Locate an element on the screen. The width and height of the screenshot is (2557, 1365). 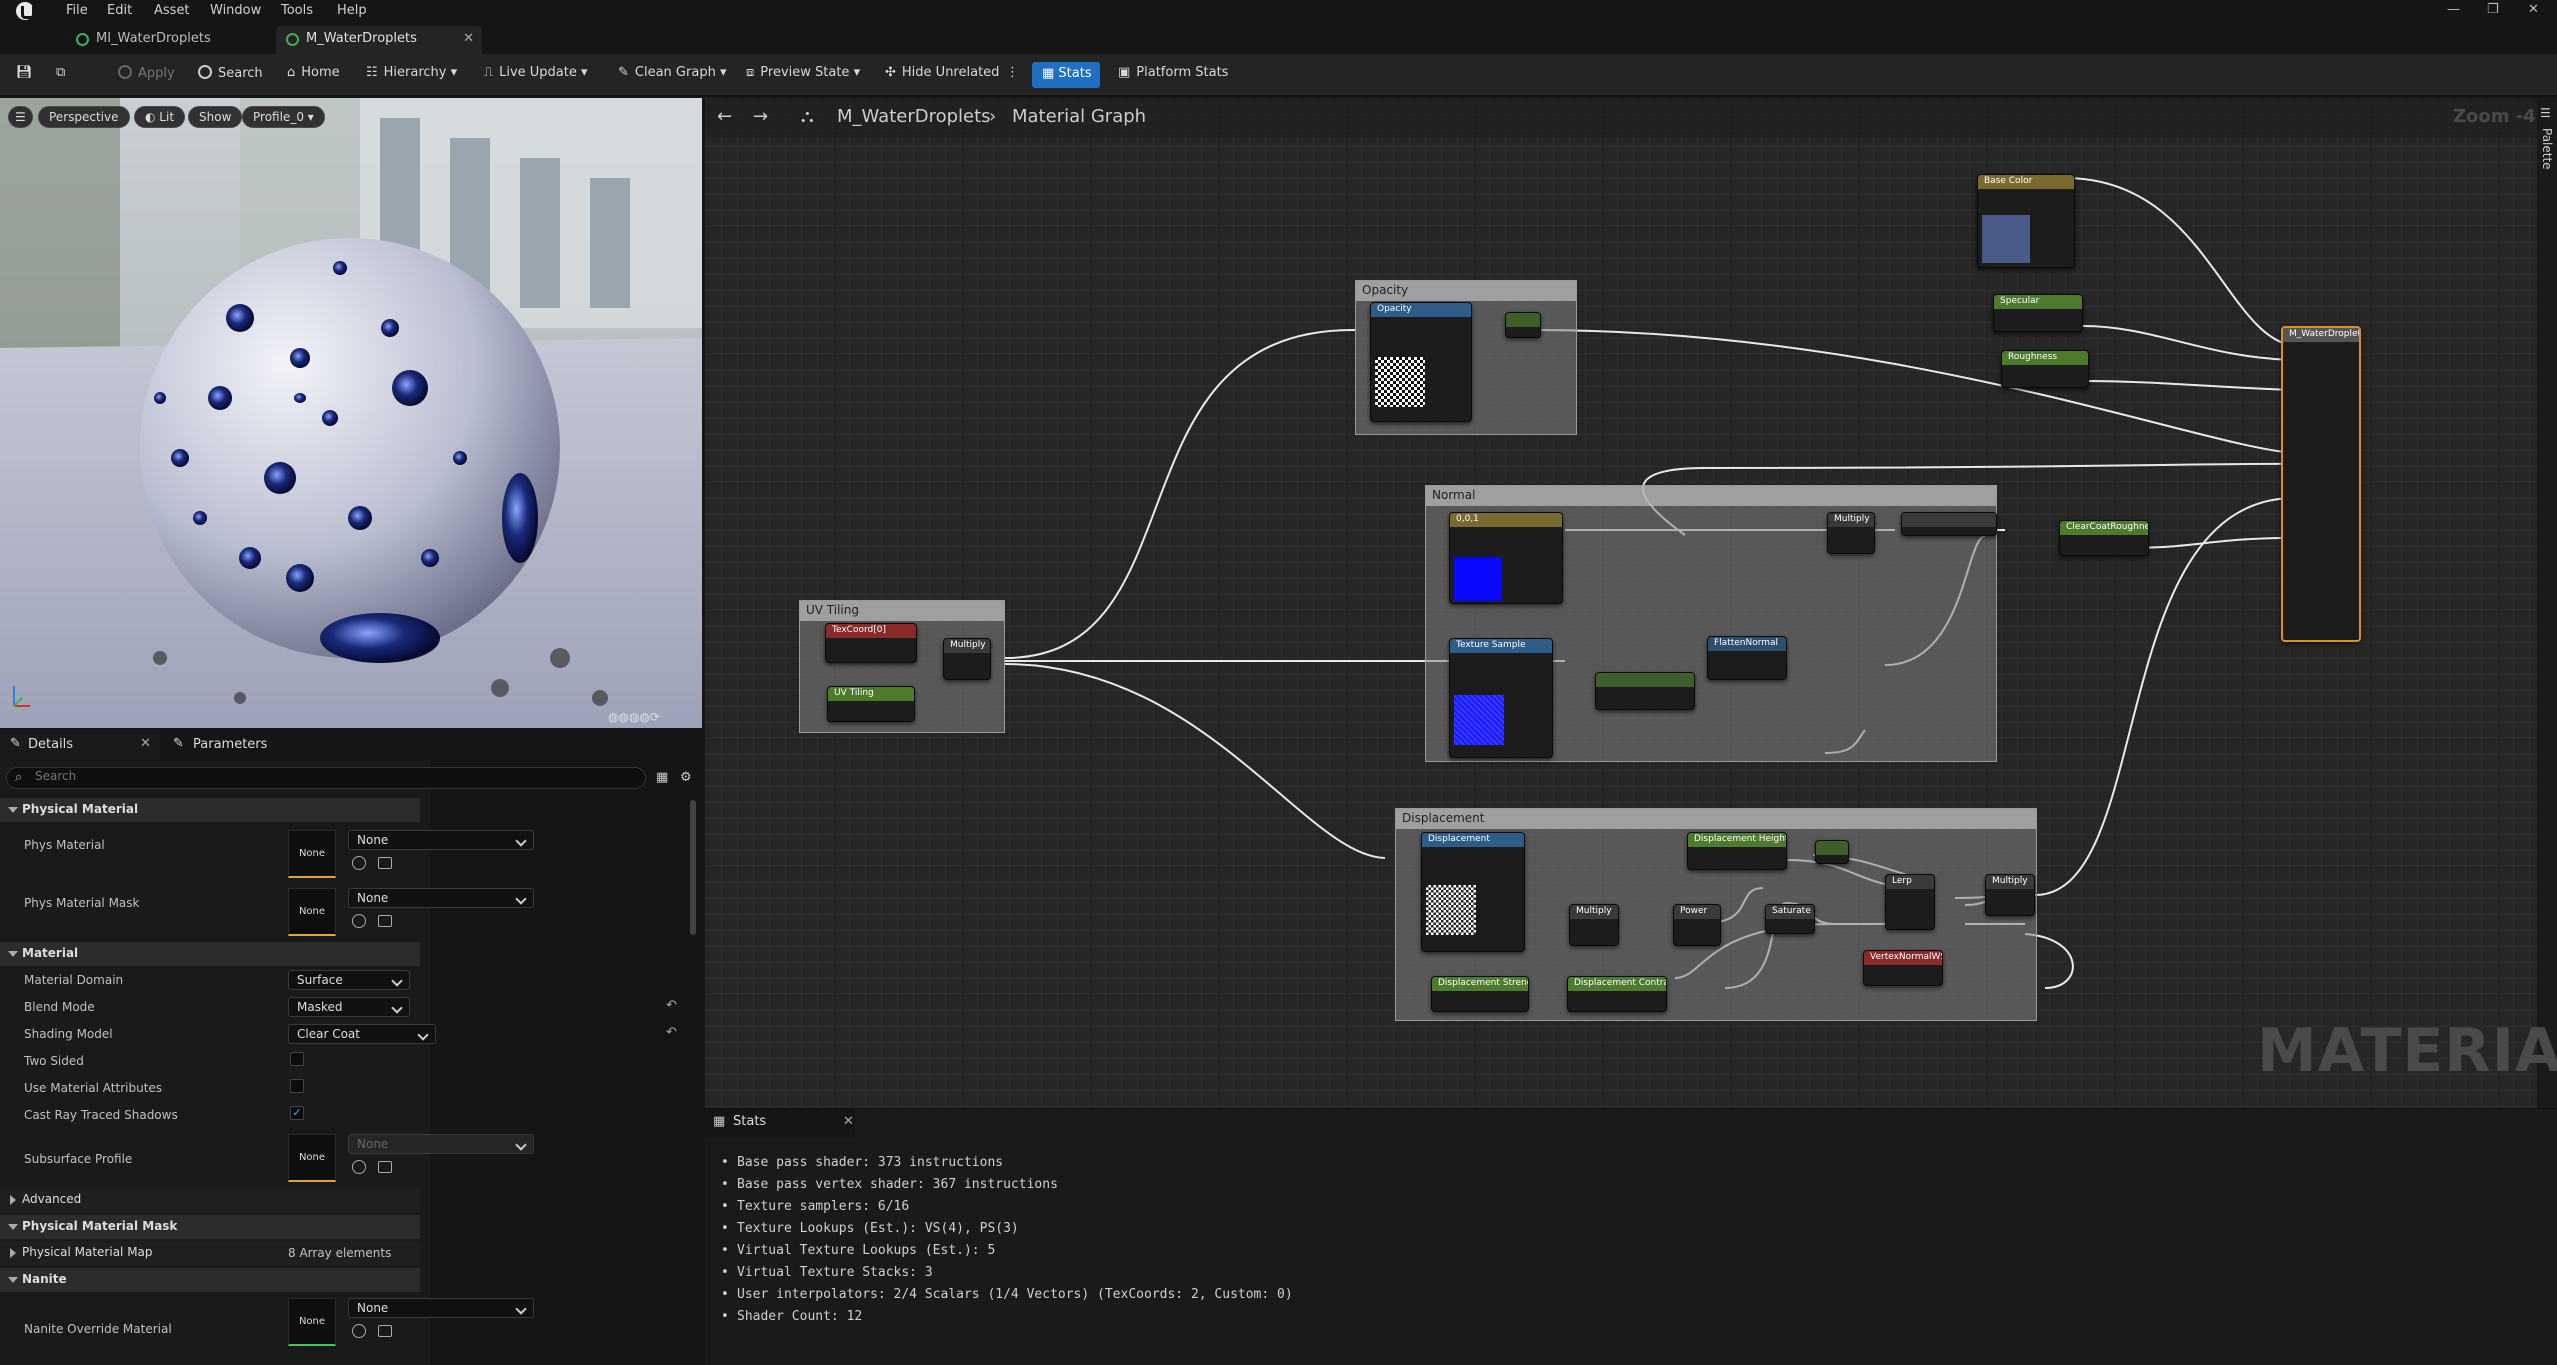
subsurface-profile-thumbnail: None is located at coordinates (312, 1158).